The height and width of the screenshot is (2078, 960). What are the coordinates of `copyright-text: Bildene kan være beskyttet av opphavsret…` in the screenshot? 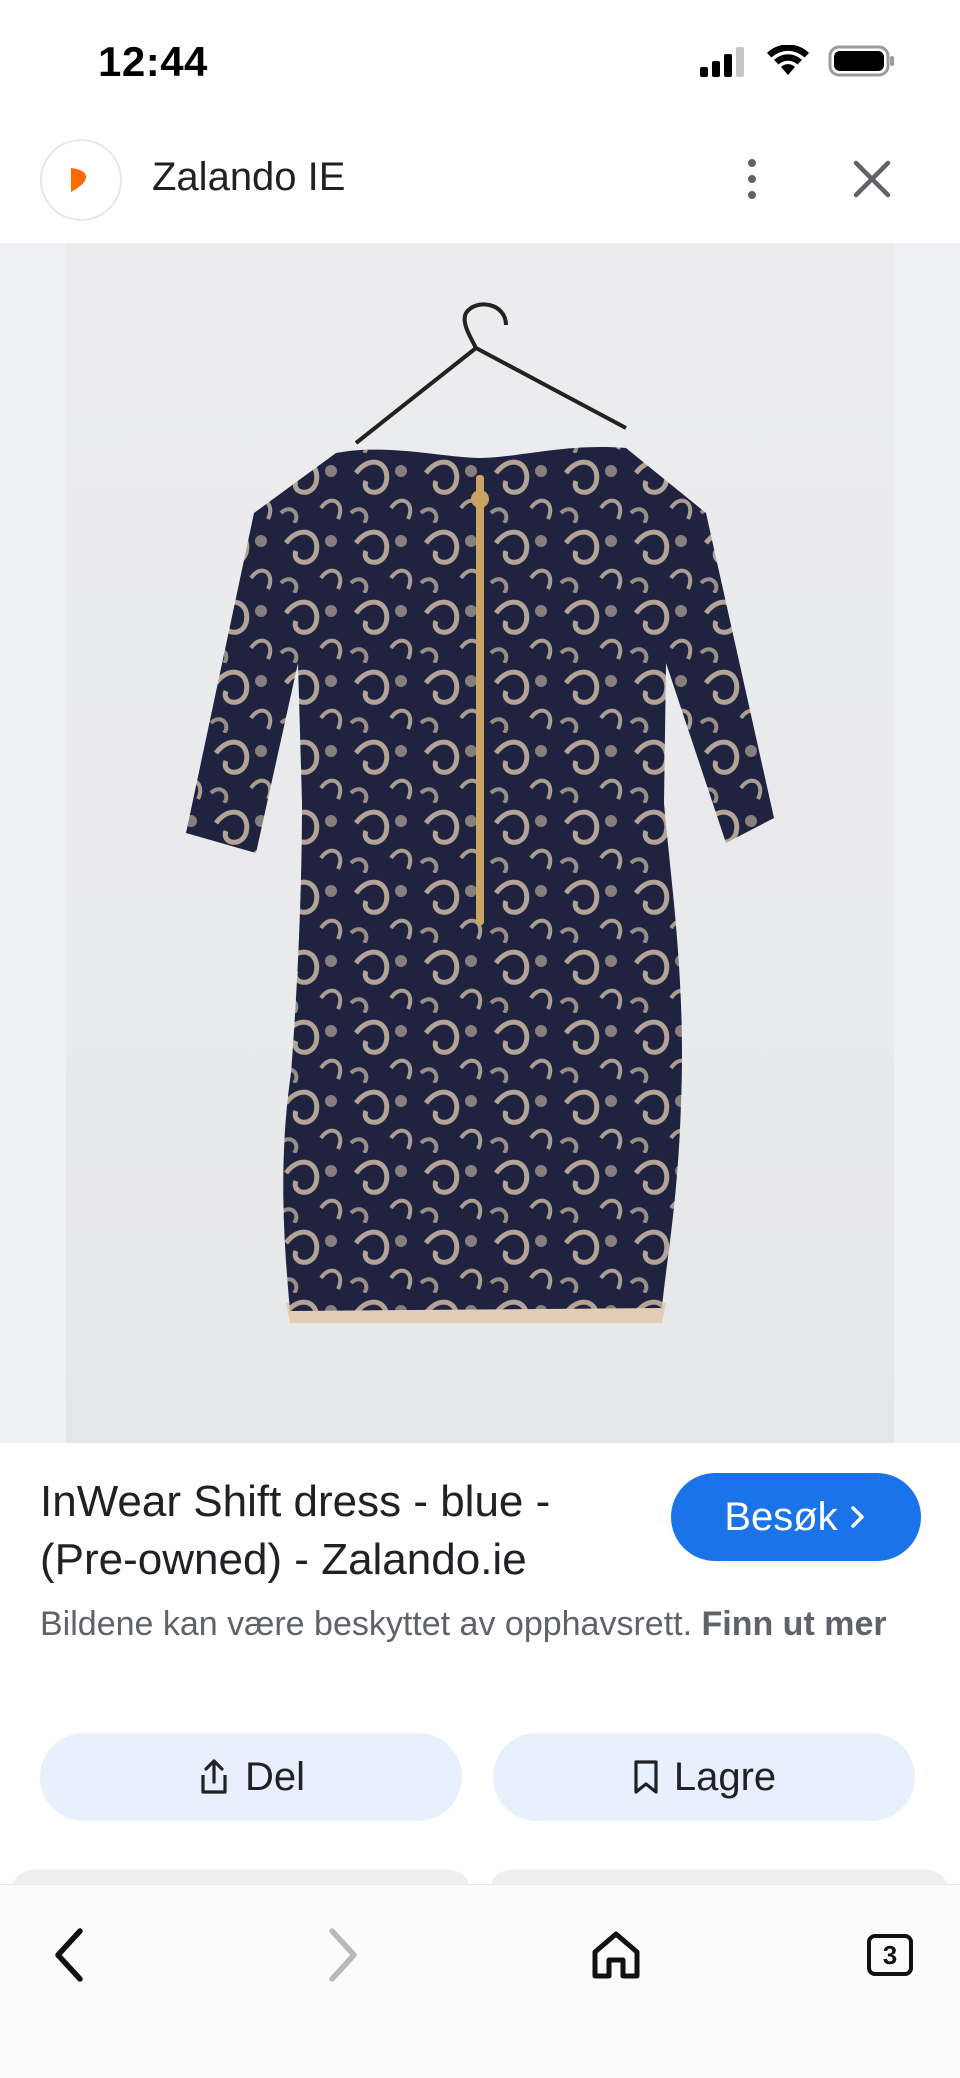 It's located at (366, 1624).